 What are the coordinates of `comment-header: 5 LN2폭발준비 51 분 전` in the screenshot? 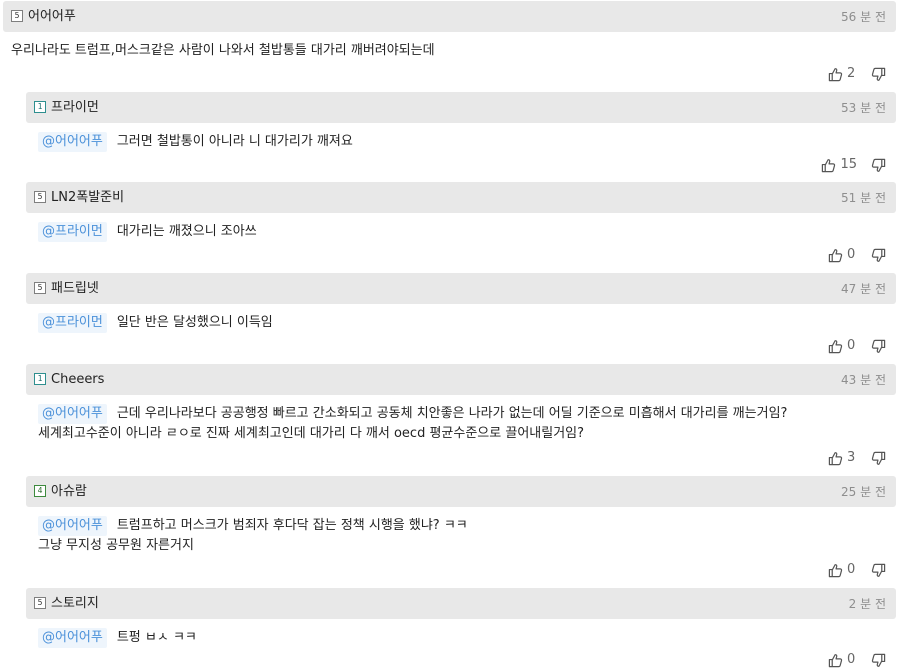 It's located at (461, 197).